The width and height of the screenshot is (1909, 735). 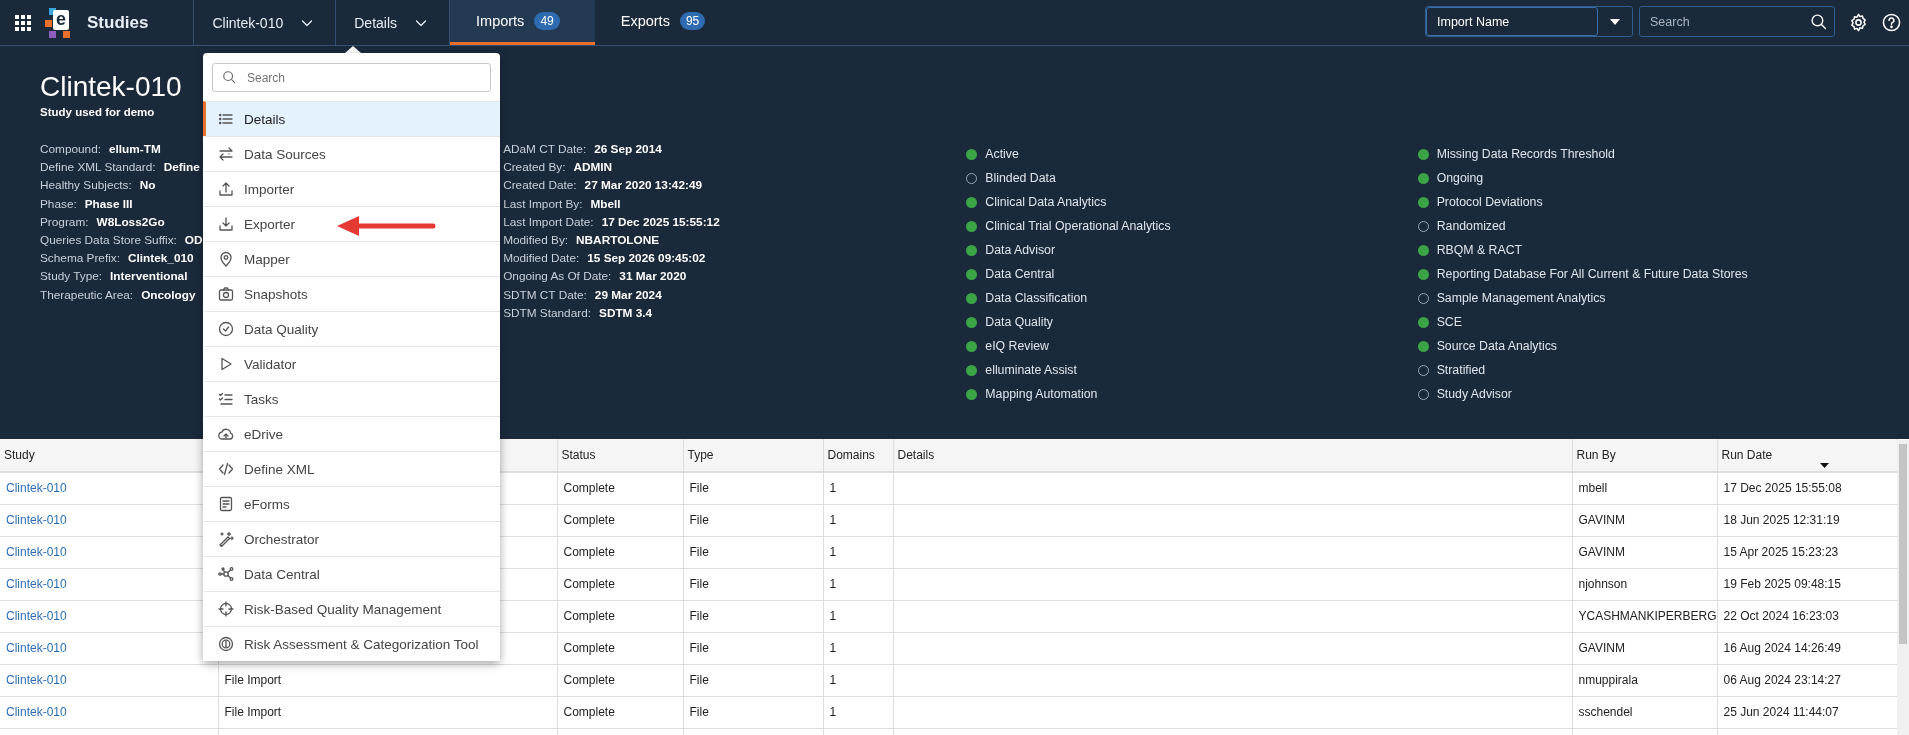 I want to click on column-header: Type, so click(x=700, y=455).